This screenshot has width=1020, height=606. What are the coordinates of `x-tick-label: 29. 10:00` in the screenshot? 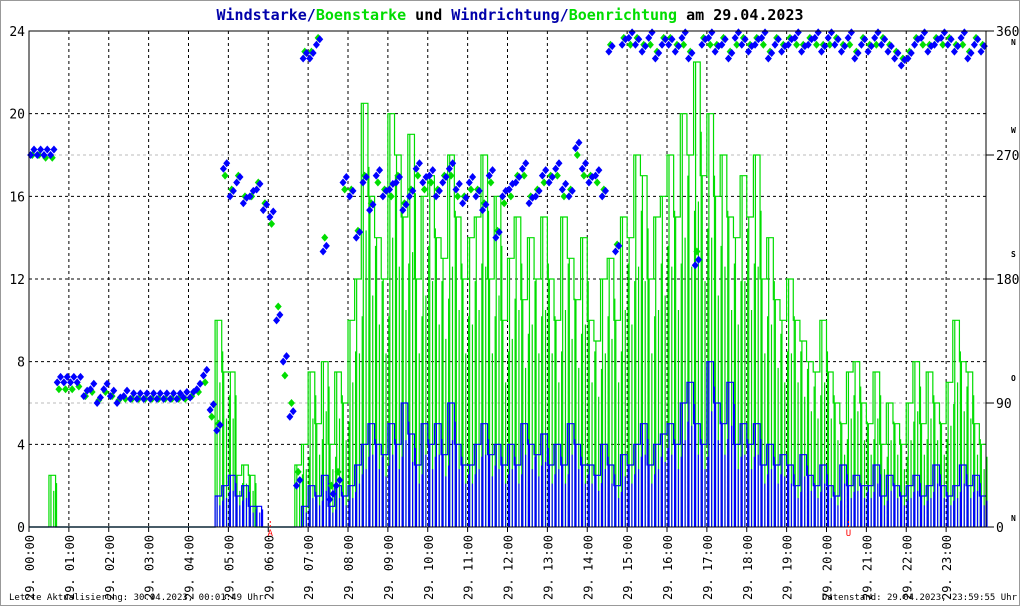 It's located at (429, 567).